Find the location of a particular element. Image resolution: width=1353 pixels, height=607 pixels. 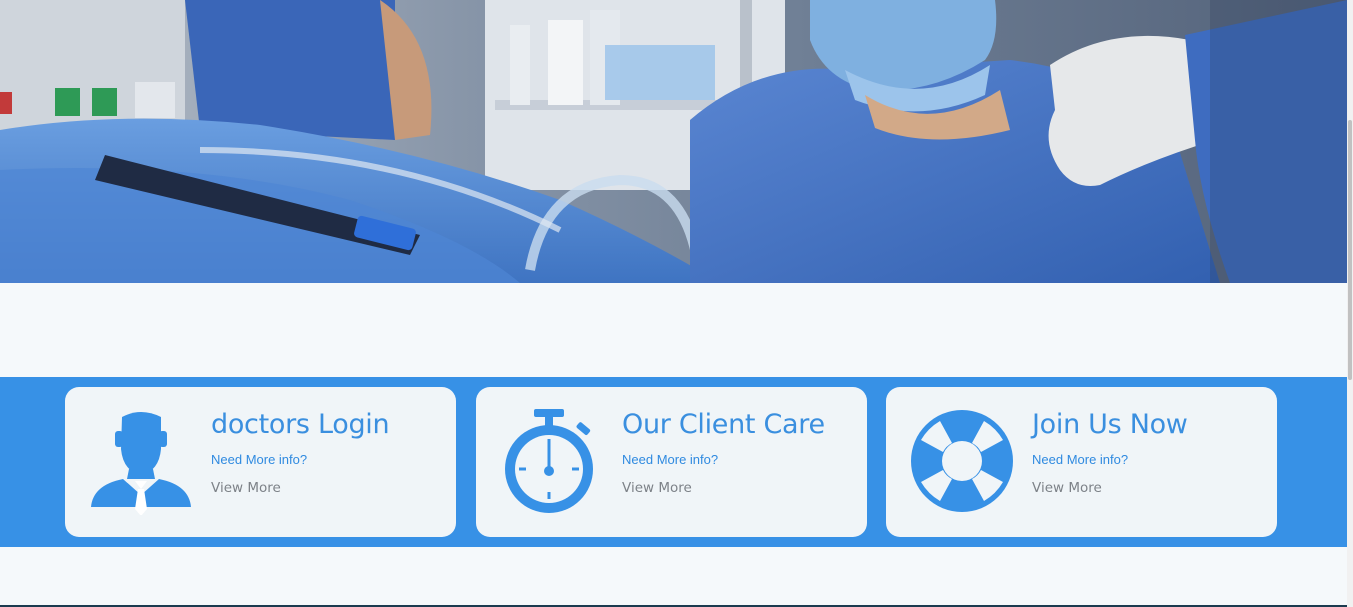

scrollbar-thumb is located at coordinates (1350, 250).